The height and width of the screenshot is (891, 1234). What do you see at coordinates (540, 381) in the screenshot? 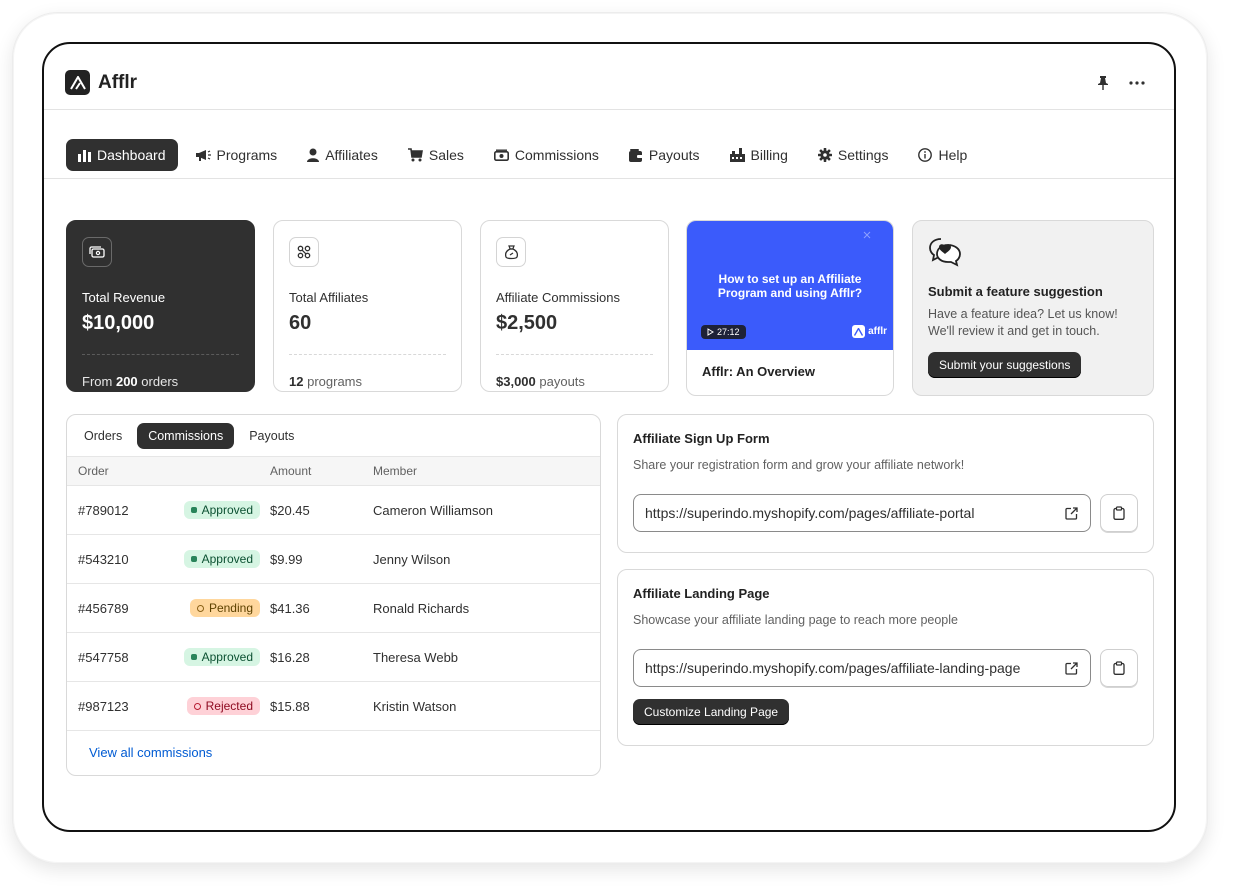
I see `stat-footnote: $3,000 payouts` at bounding box center [540, 381].